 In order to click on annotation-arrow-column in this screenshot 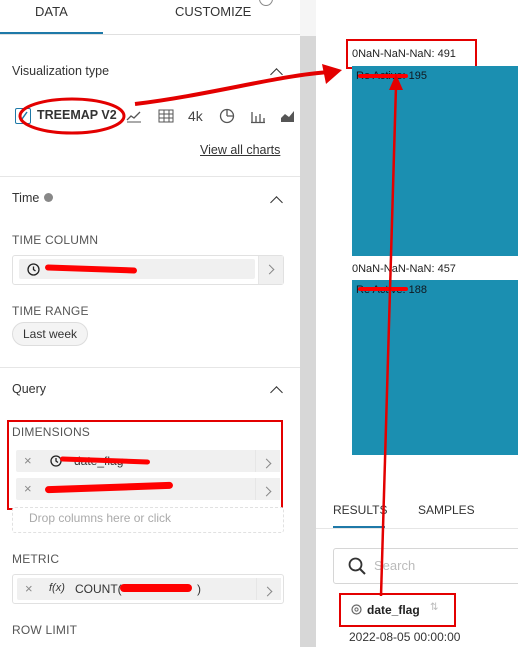, I will do `click(388, 341)`.